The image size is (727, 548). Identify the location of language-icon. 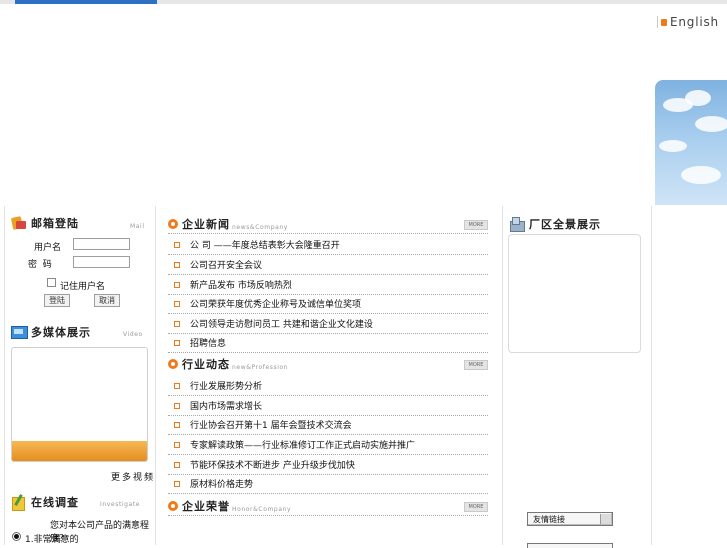
(664, 22).